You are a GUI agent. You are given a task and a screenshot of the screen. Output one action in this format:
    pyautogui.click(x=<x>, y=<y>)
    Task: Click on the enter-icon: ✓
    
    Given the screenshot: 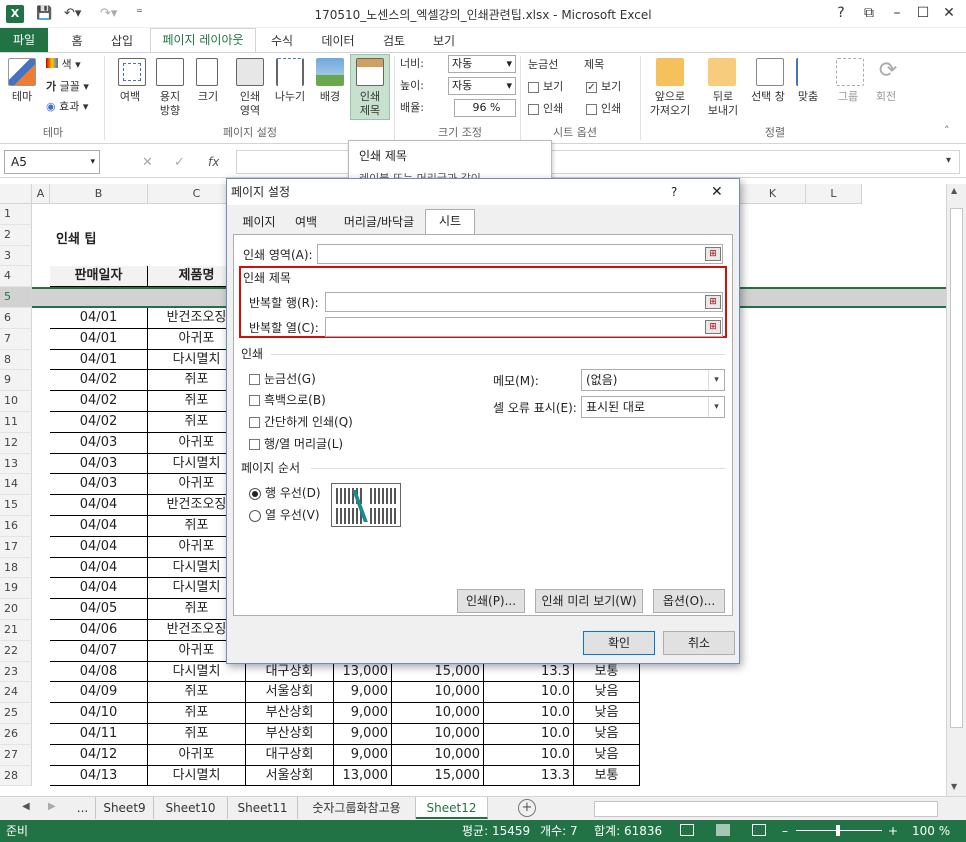 What is the action you would take?
    pyautogui.click(x=179, y=162)
    